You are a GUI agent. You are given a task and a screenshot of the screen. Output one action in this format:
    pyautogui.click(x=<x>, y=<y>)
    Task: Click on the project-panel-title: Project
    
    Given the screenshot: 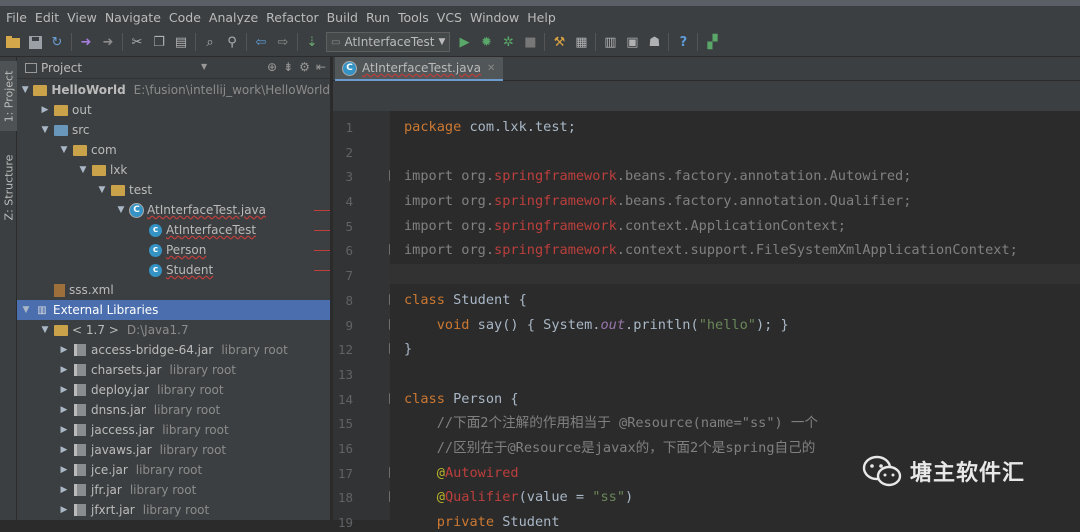 What is the action you would take?
    pyautogui.click(x=61, y=68)
    